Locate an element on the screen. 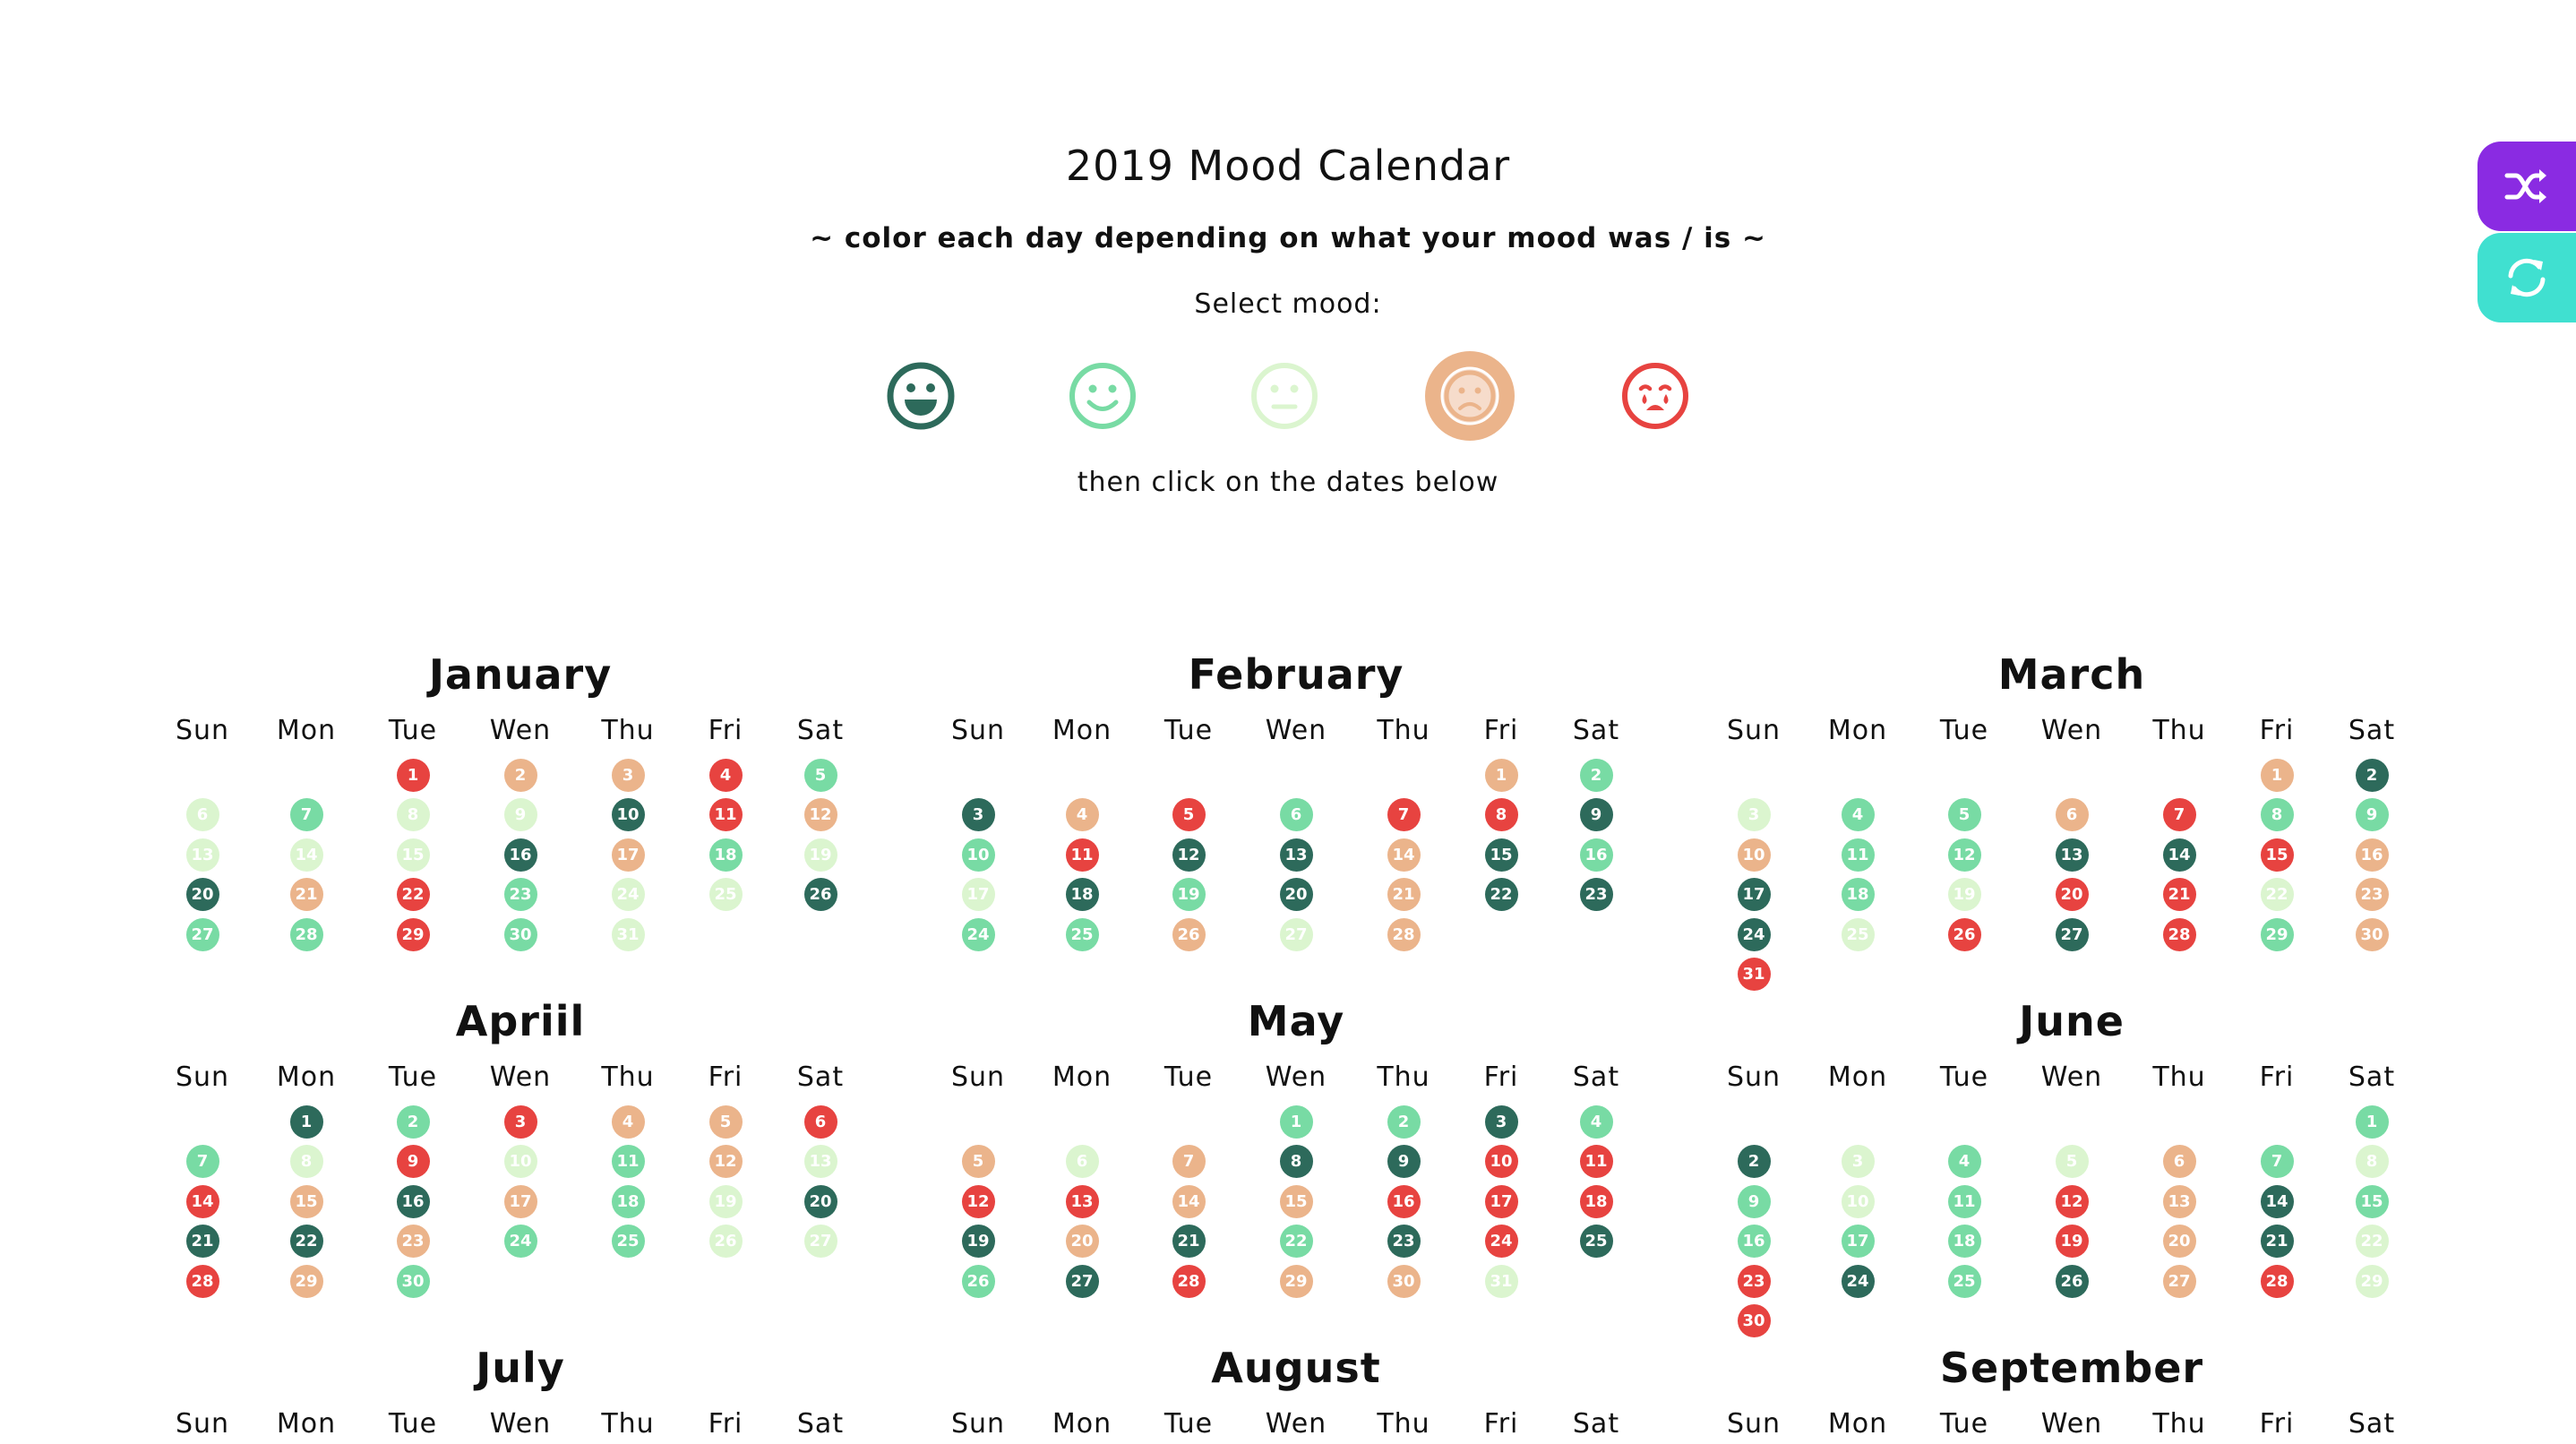 The image size is (2576, 1444). refresh-button is located at coordinates (2526, 277).